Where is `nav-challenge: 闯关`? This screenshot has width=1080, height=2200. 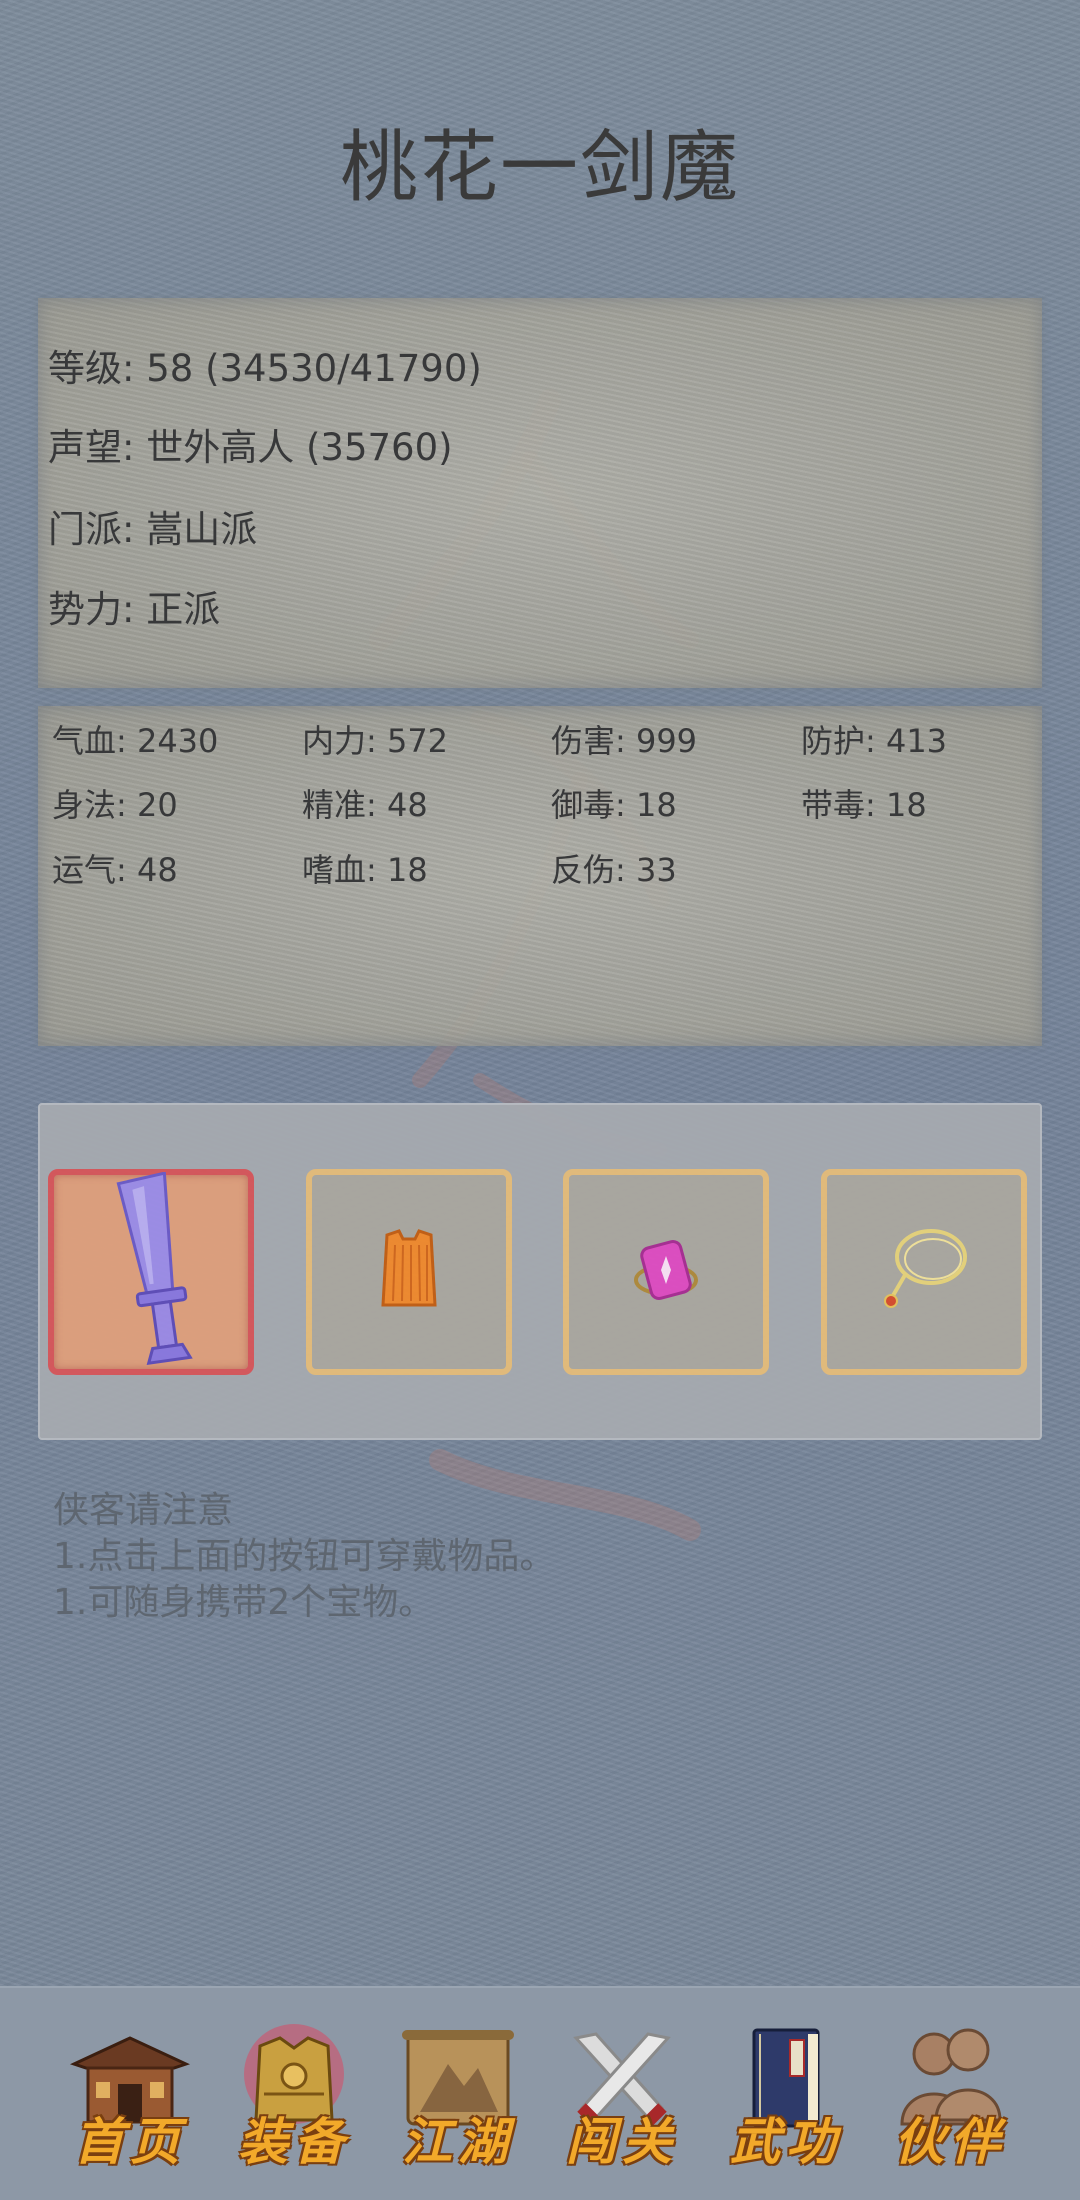 nav-challenge: 闯关 is located at coordinates (622, 2099).